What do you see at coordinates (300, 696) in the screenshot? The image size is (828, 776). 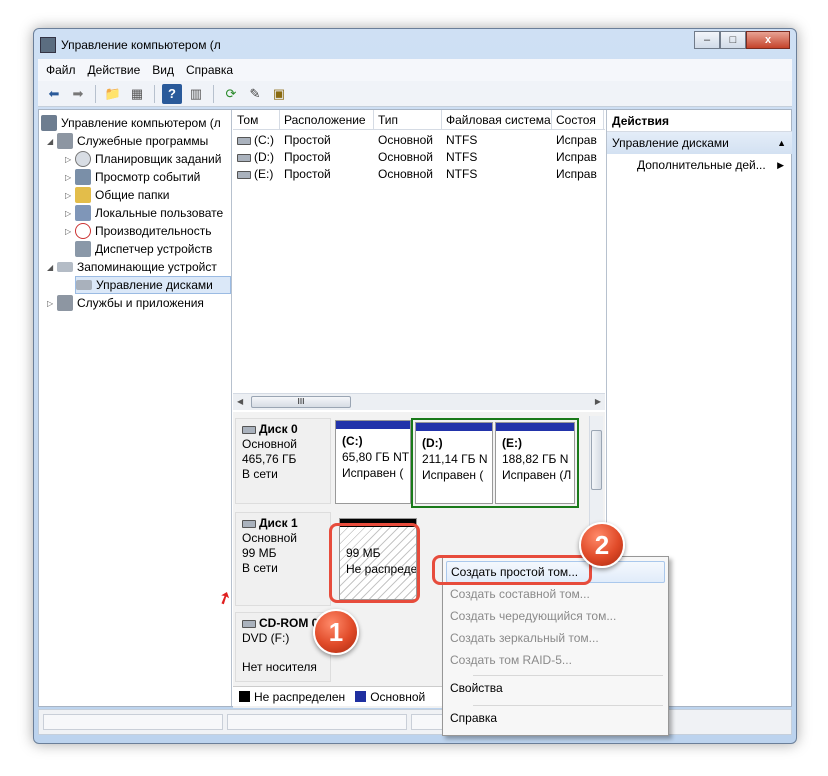 I see `legend-label: Не распределен` at bounding box center [300, 696].